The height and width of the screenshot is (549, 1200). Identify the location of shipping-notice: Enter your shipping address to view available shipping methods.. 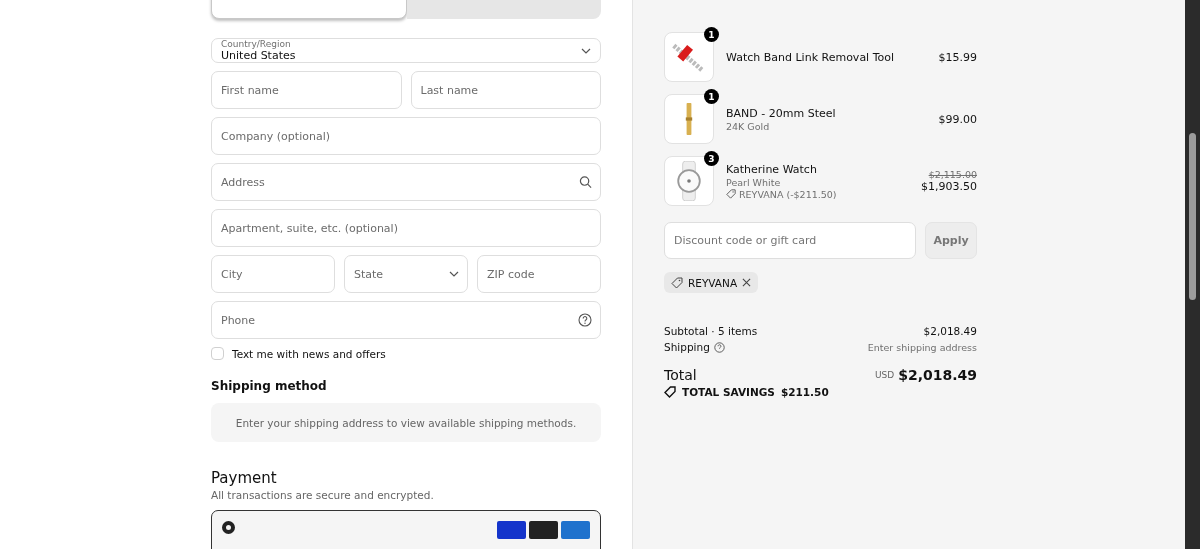
(406, 422).